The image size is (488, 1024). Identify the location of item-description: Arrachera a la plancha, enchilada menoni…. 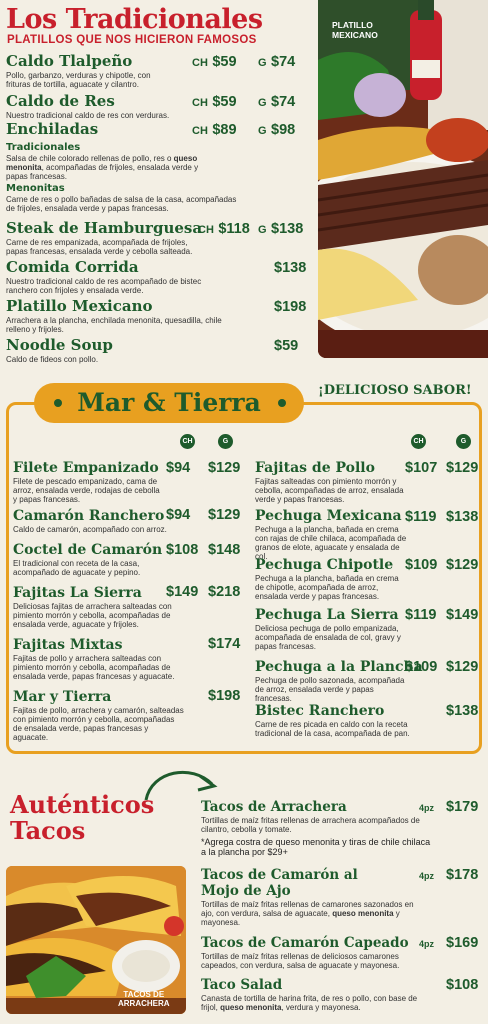
(114, 325).